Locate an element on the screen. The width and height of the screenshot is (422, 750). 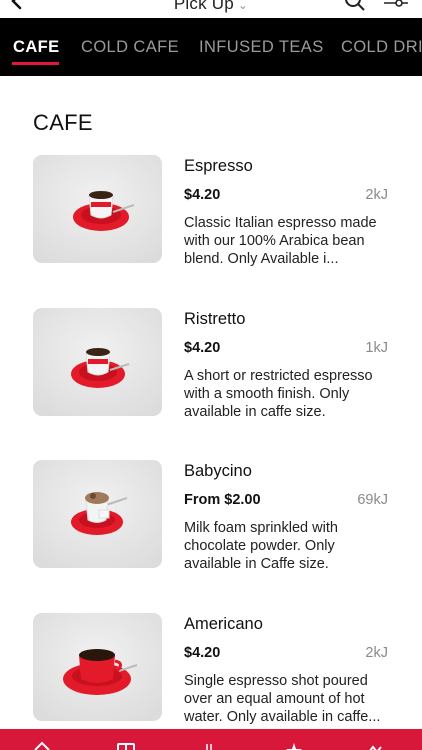
search-icon is located at coordinates (355, 6).